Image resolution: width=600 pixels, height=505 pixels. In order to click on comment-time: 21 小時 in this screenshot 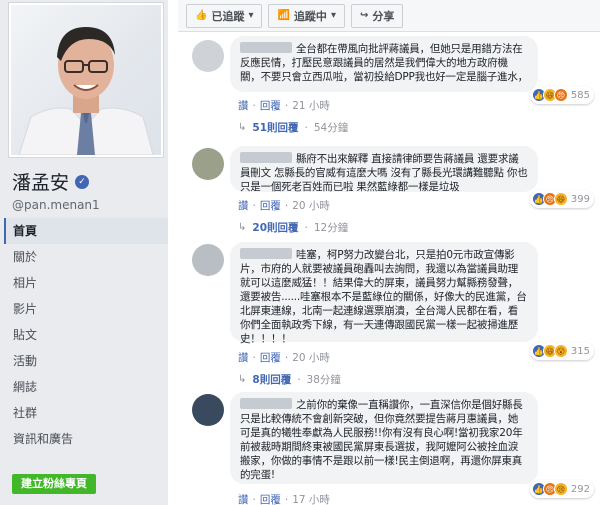, I will do `click(311, 105)`.